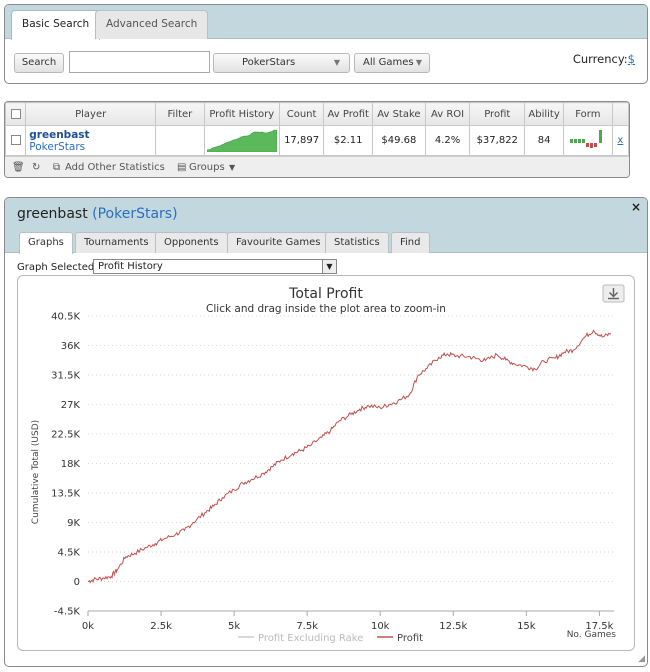 The image size is (650, 672). I want to click on groups-icon: ▤, so click(182, 167).